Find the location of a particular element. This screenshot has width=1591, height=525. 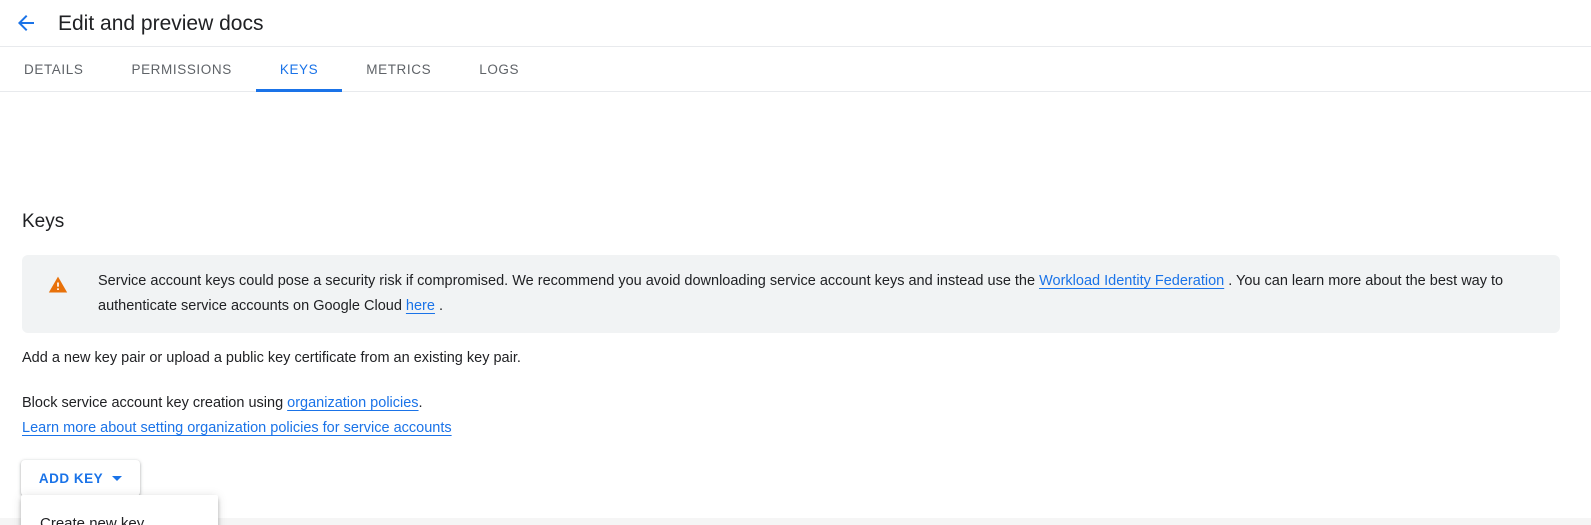

block-text-prefix: Block service account key creation using is located at coordinates (155, 403).